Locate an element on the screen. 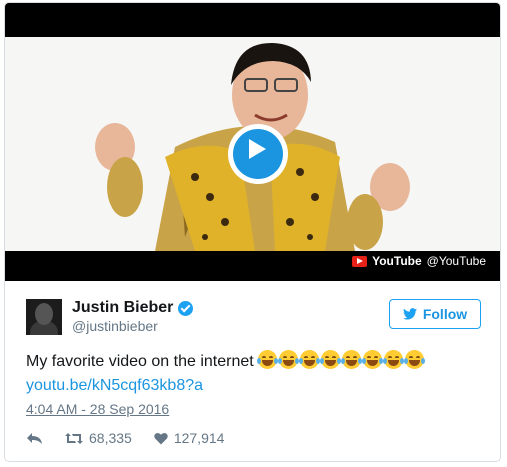  youtube-logo-icon is located at coordinates (360, 261).